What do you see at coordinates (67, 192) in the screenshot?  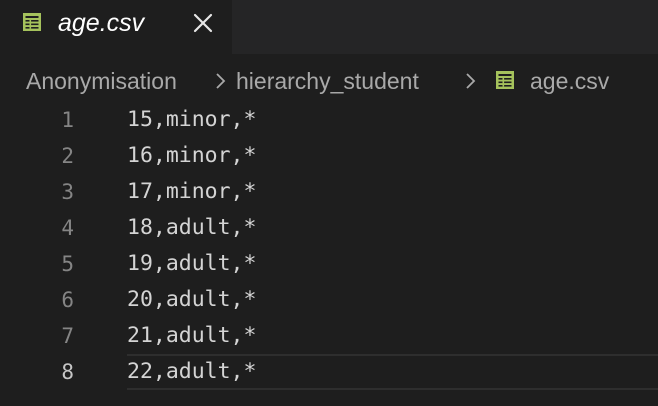 I see `line-number: 3` at bounding box center [67, 192].